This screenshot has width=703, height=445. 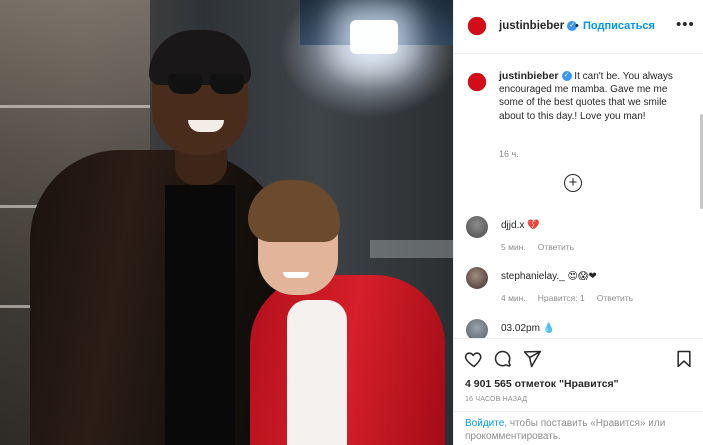 I want to click on author-username-text: justinbieber, so click(x=531, y=26).